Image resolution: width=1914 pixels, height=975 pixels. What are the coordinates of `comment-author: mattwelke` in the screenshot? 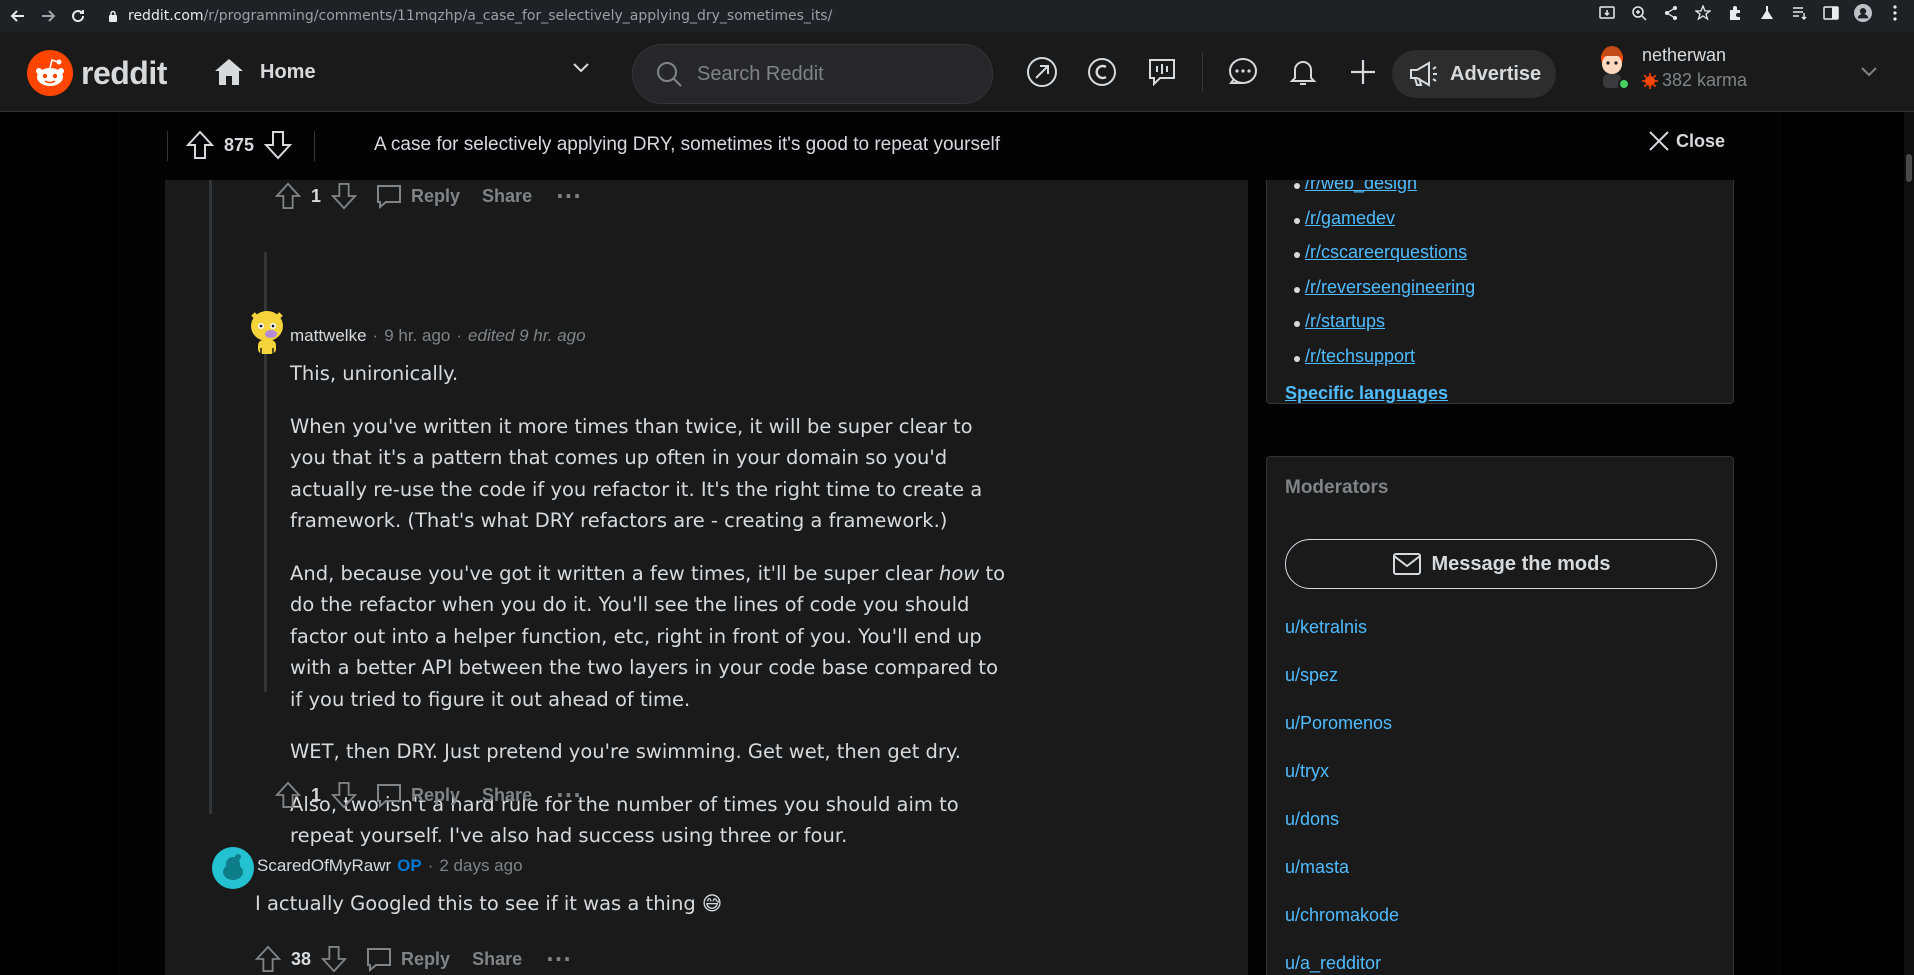 It's located at (328, 336).